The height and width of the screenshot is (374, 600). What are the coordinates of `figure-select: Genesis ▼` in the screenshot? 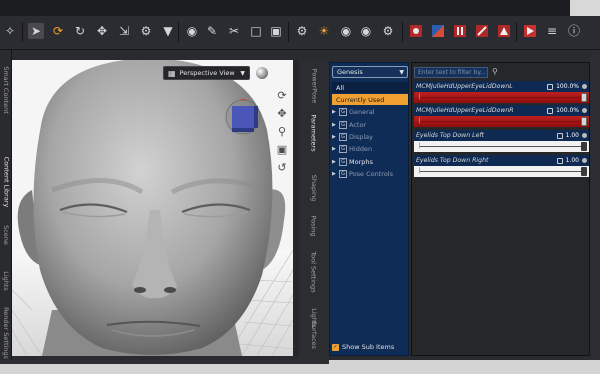 It's located at (370, 72).